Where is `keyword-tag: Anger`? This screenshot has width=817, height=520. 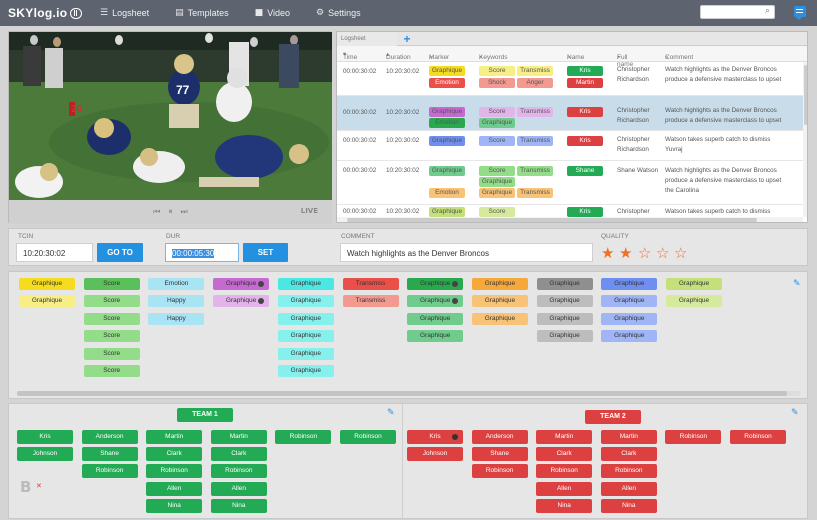 keyword-tag: Anger is located at coordinates (535, 83).